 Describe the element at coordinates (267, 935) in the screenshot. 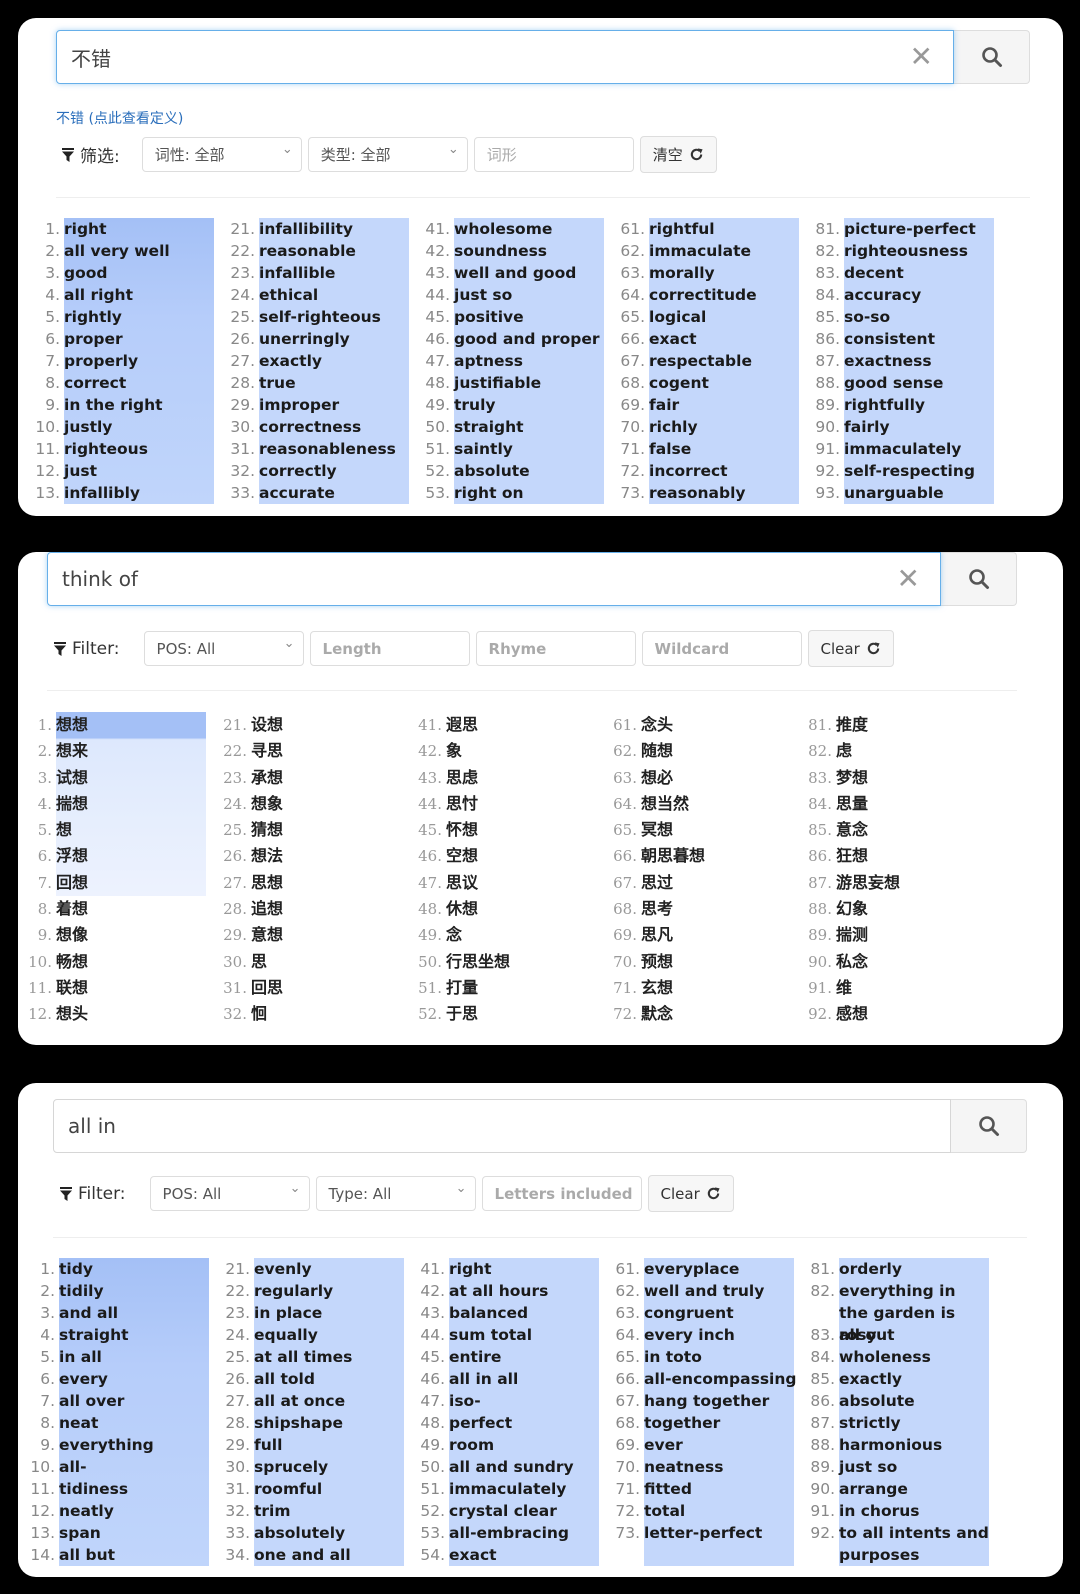

I see `result-word-link: 意想` at that location.